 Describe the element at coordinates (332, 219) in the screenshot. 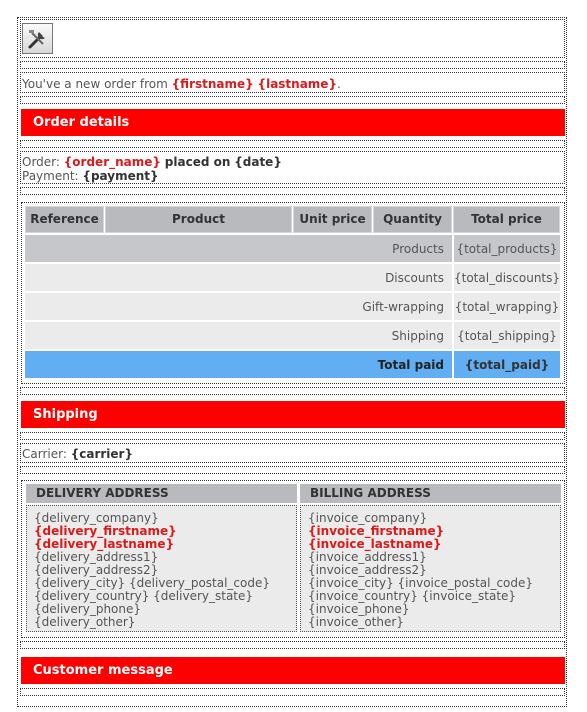

I see `header-unit-price: Unit price` at that location.